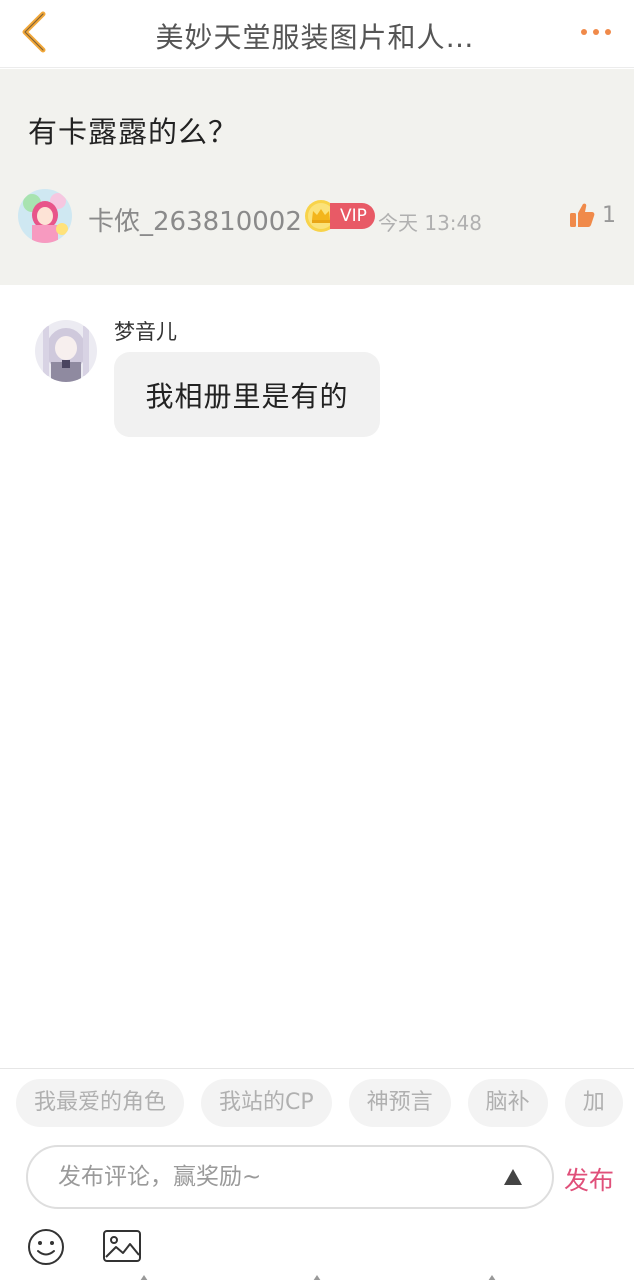 The width and height of the screenshot is (634, 1280). I want to click on comment-bubble: 我相册里是有的, so click(247, 394).